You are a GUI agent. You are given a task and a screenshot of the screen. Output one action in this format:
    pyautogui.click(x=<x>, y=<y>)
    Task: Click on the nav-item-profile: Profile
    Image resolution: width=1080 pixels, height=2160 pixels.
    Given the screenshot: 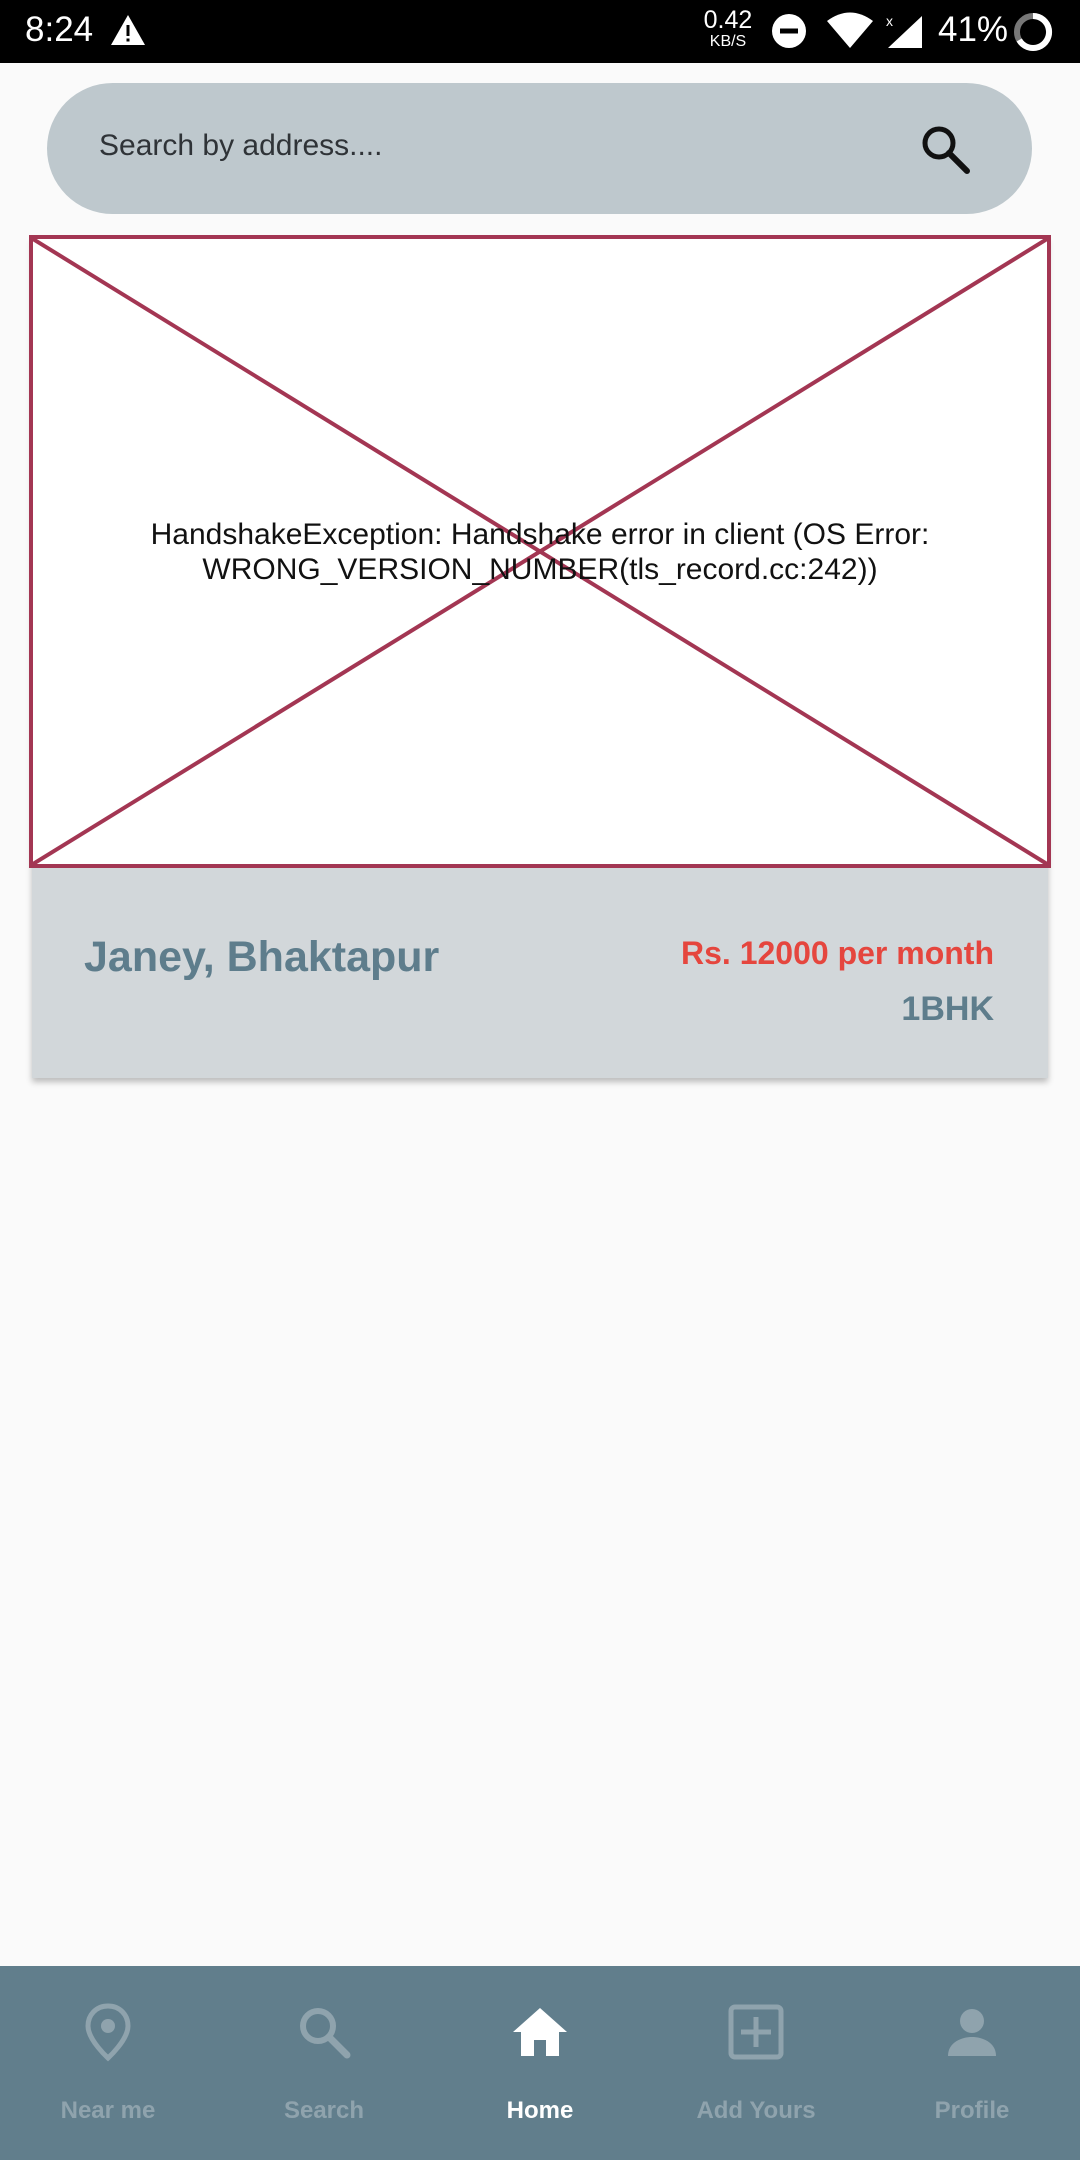 What is the action you would take?
    pyautogui.click(x=972, y=2063)
    